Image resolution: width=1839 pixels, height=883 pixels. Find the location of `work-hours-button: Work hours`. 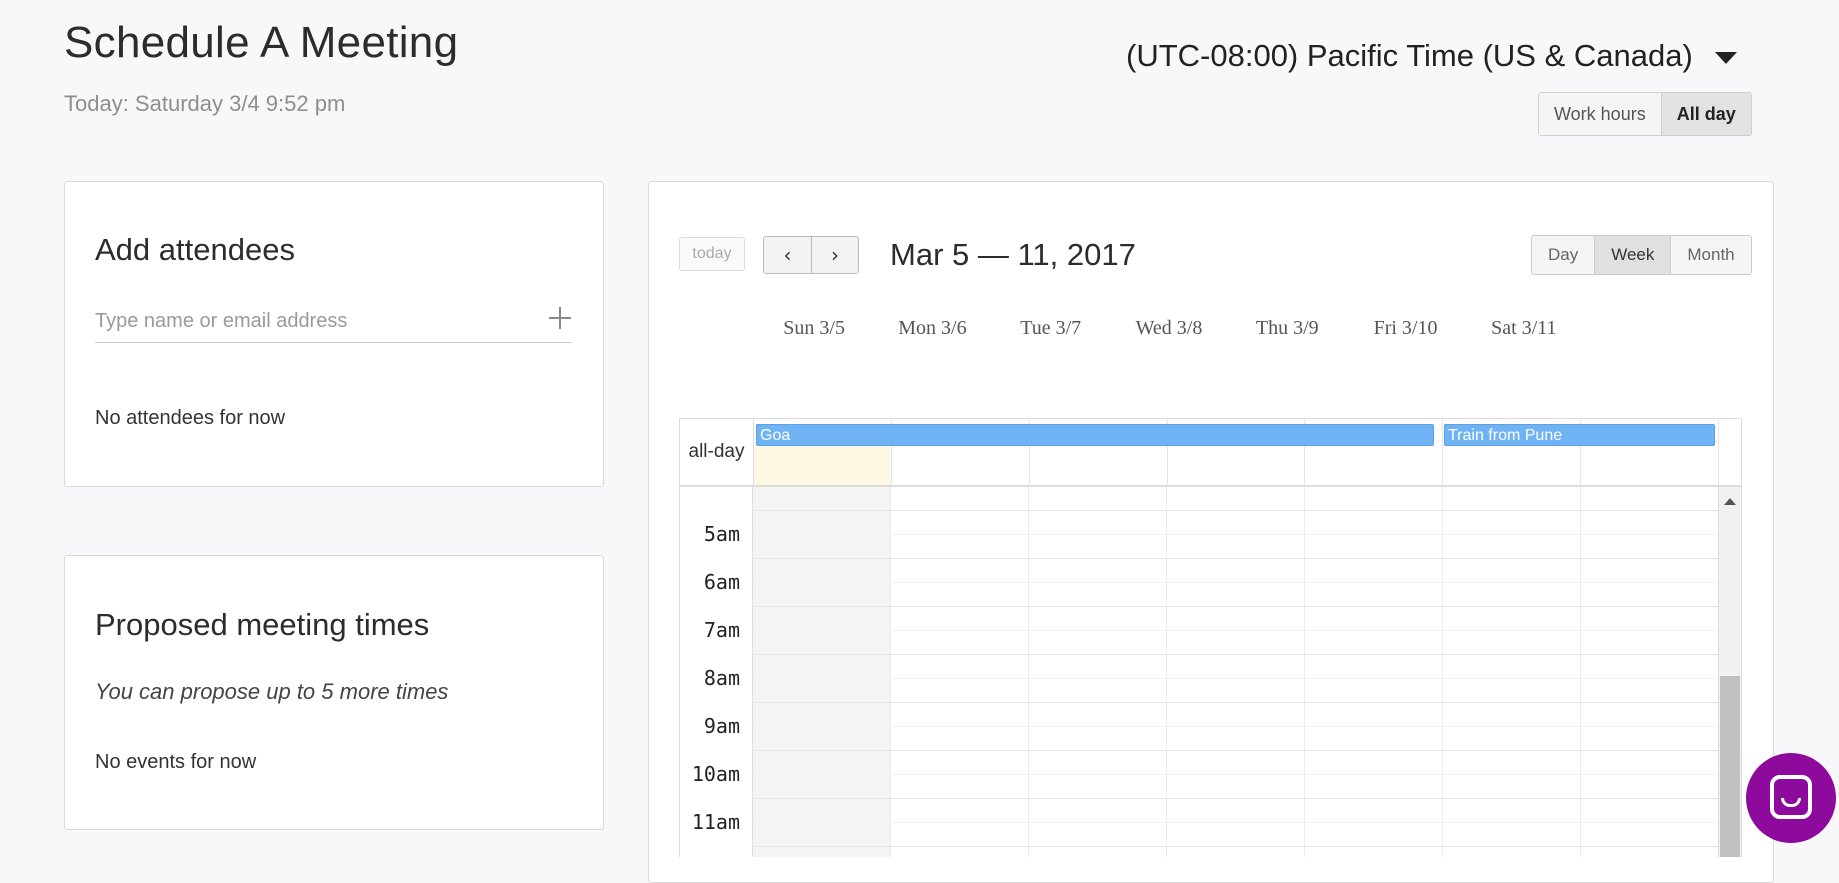

work-hours-button: Work hours is located at coordinates (1600, 114).